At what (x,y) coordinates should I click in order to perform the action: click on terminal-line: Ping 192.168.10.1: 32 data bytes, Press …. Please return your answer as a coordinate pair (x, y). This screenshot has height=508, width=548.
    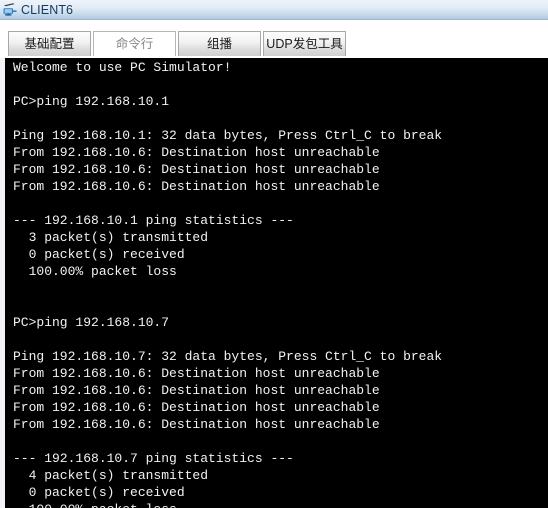
    Looking at the image, I should click on (228, 135).